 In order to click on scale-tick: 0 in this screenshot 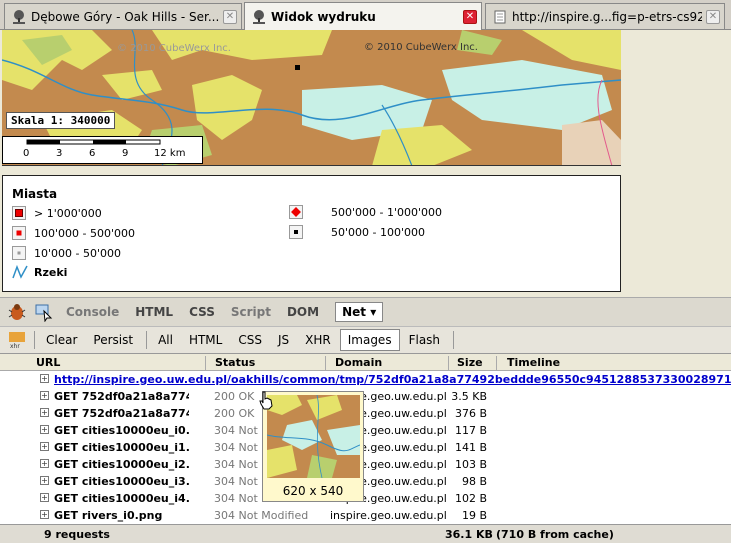, I will do `click(26, 153)`.